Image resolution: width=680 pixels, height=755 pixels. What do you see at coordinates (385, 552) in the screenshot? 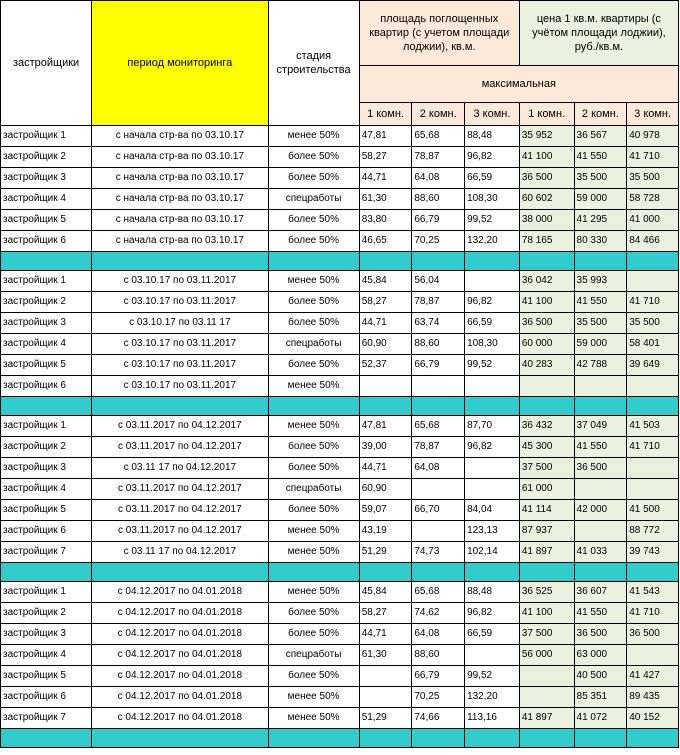
I see `cell-area-1: 51,29` at bounding box center [385, 552].